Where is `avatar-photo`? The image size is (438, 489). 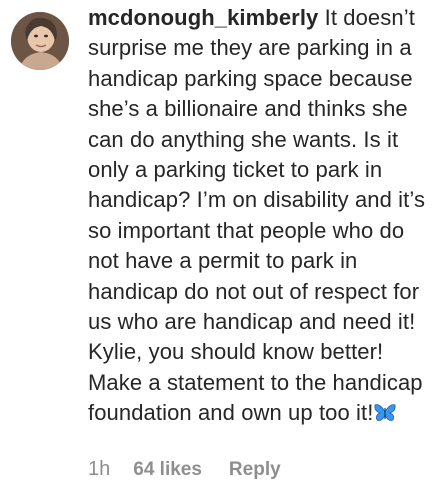 avatar-photo is located at coordinates (40, 41).